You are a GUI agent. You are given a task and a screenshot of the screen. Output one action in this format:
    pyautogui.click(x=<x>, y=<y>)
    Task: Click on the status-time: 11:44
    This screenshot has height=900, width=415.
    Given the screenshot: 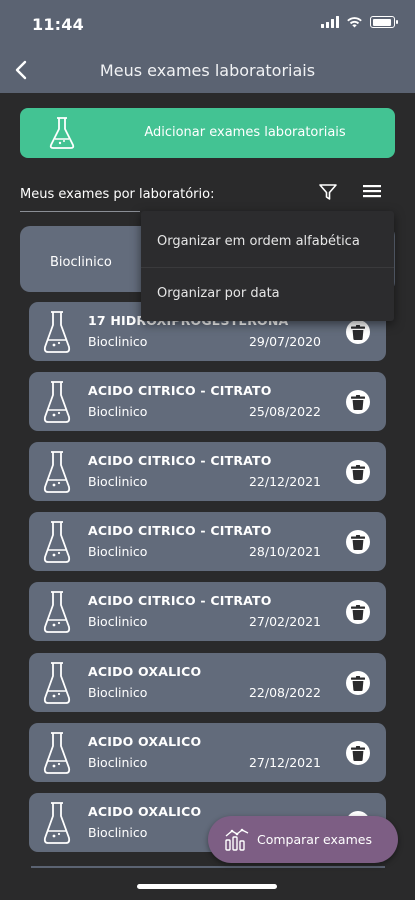 What is the action you would take?
    pyautogui.click(x=58, y=24)
    